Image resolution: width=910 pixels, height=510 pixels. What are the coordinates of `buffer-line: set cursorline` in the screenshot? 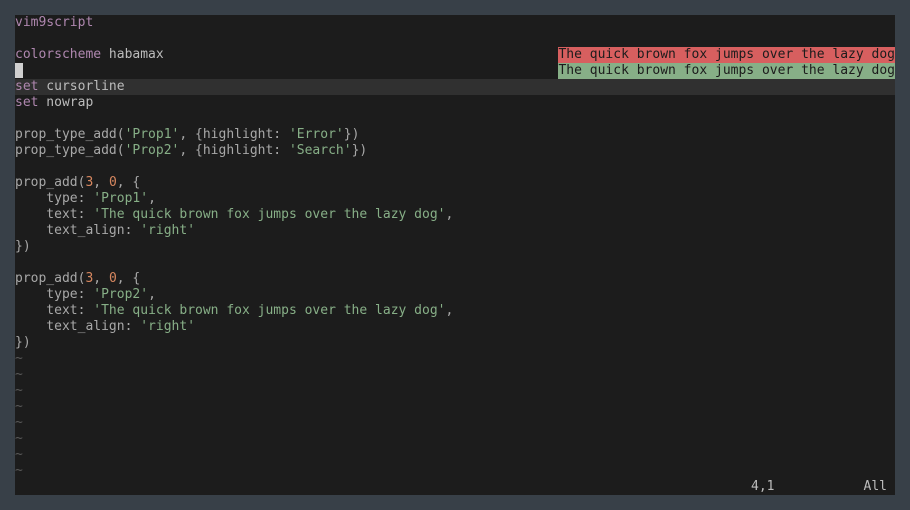 It's located at (455, 87).